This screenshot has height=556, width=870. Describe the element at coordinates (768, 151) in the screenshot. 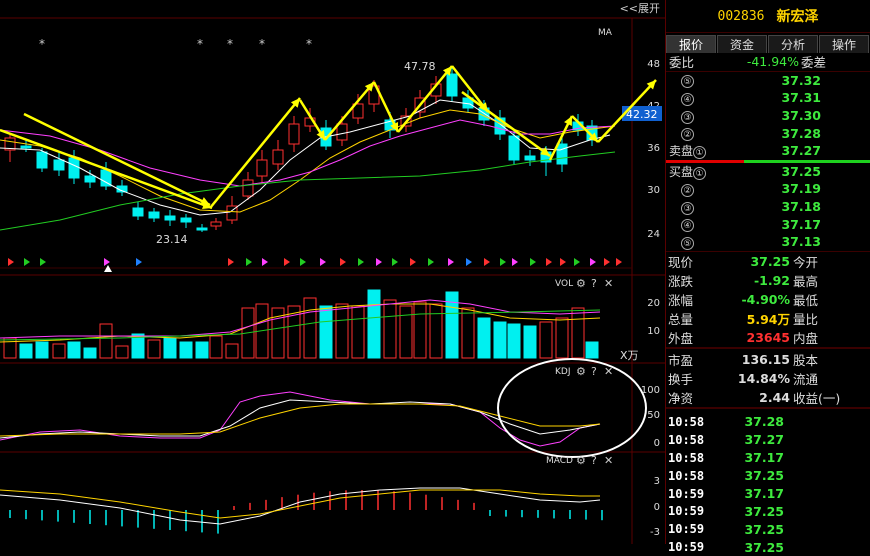

I see `sell-row: 卖盘 ① 37.27` at that location.